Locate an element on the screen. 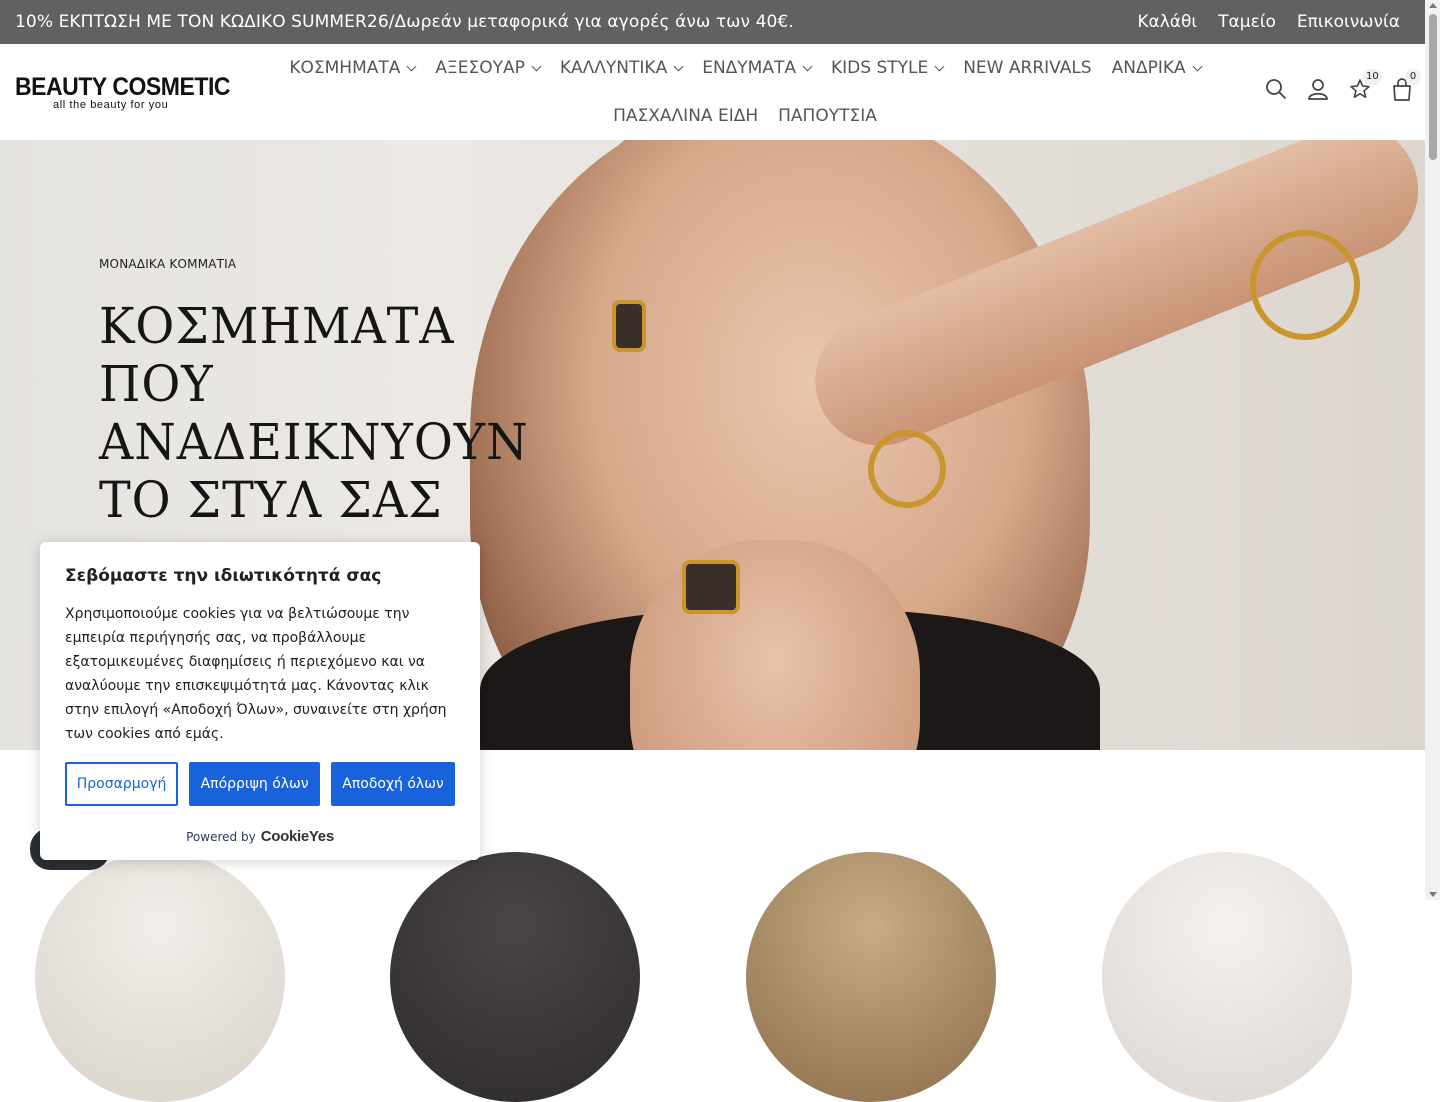 This screenshot has height=1102, width=1440. nav-item-label: ΠΑΠΟΥΤΣΙΑ is located at coordinates (827, 116).